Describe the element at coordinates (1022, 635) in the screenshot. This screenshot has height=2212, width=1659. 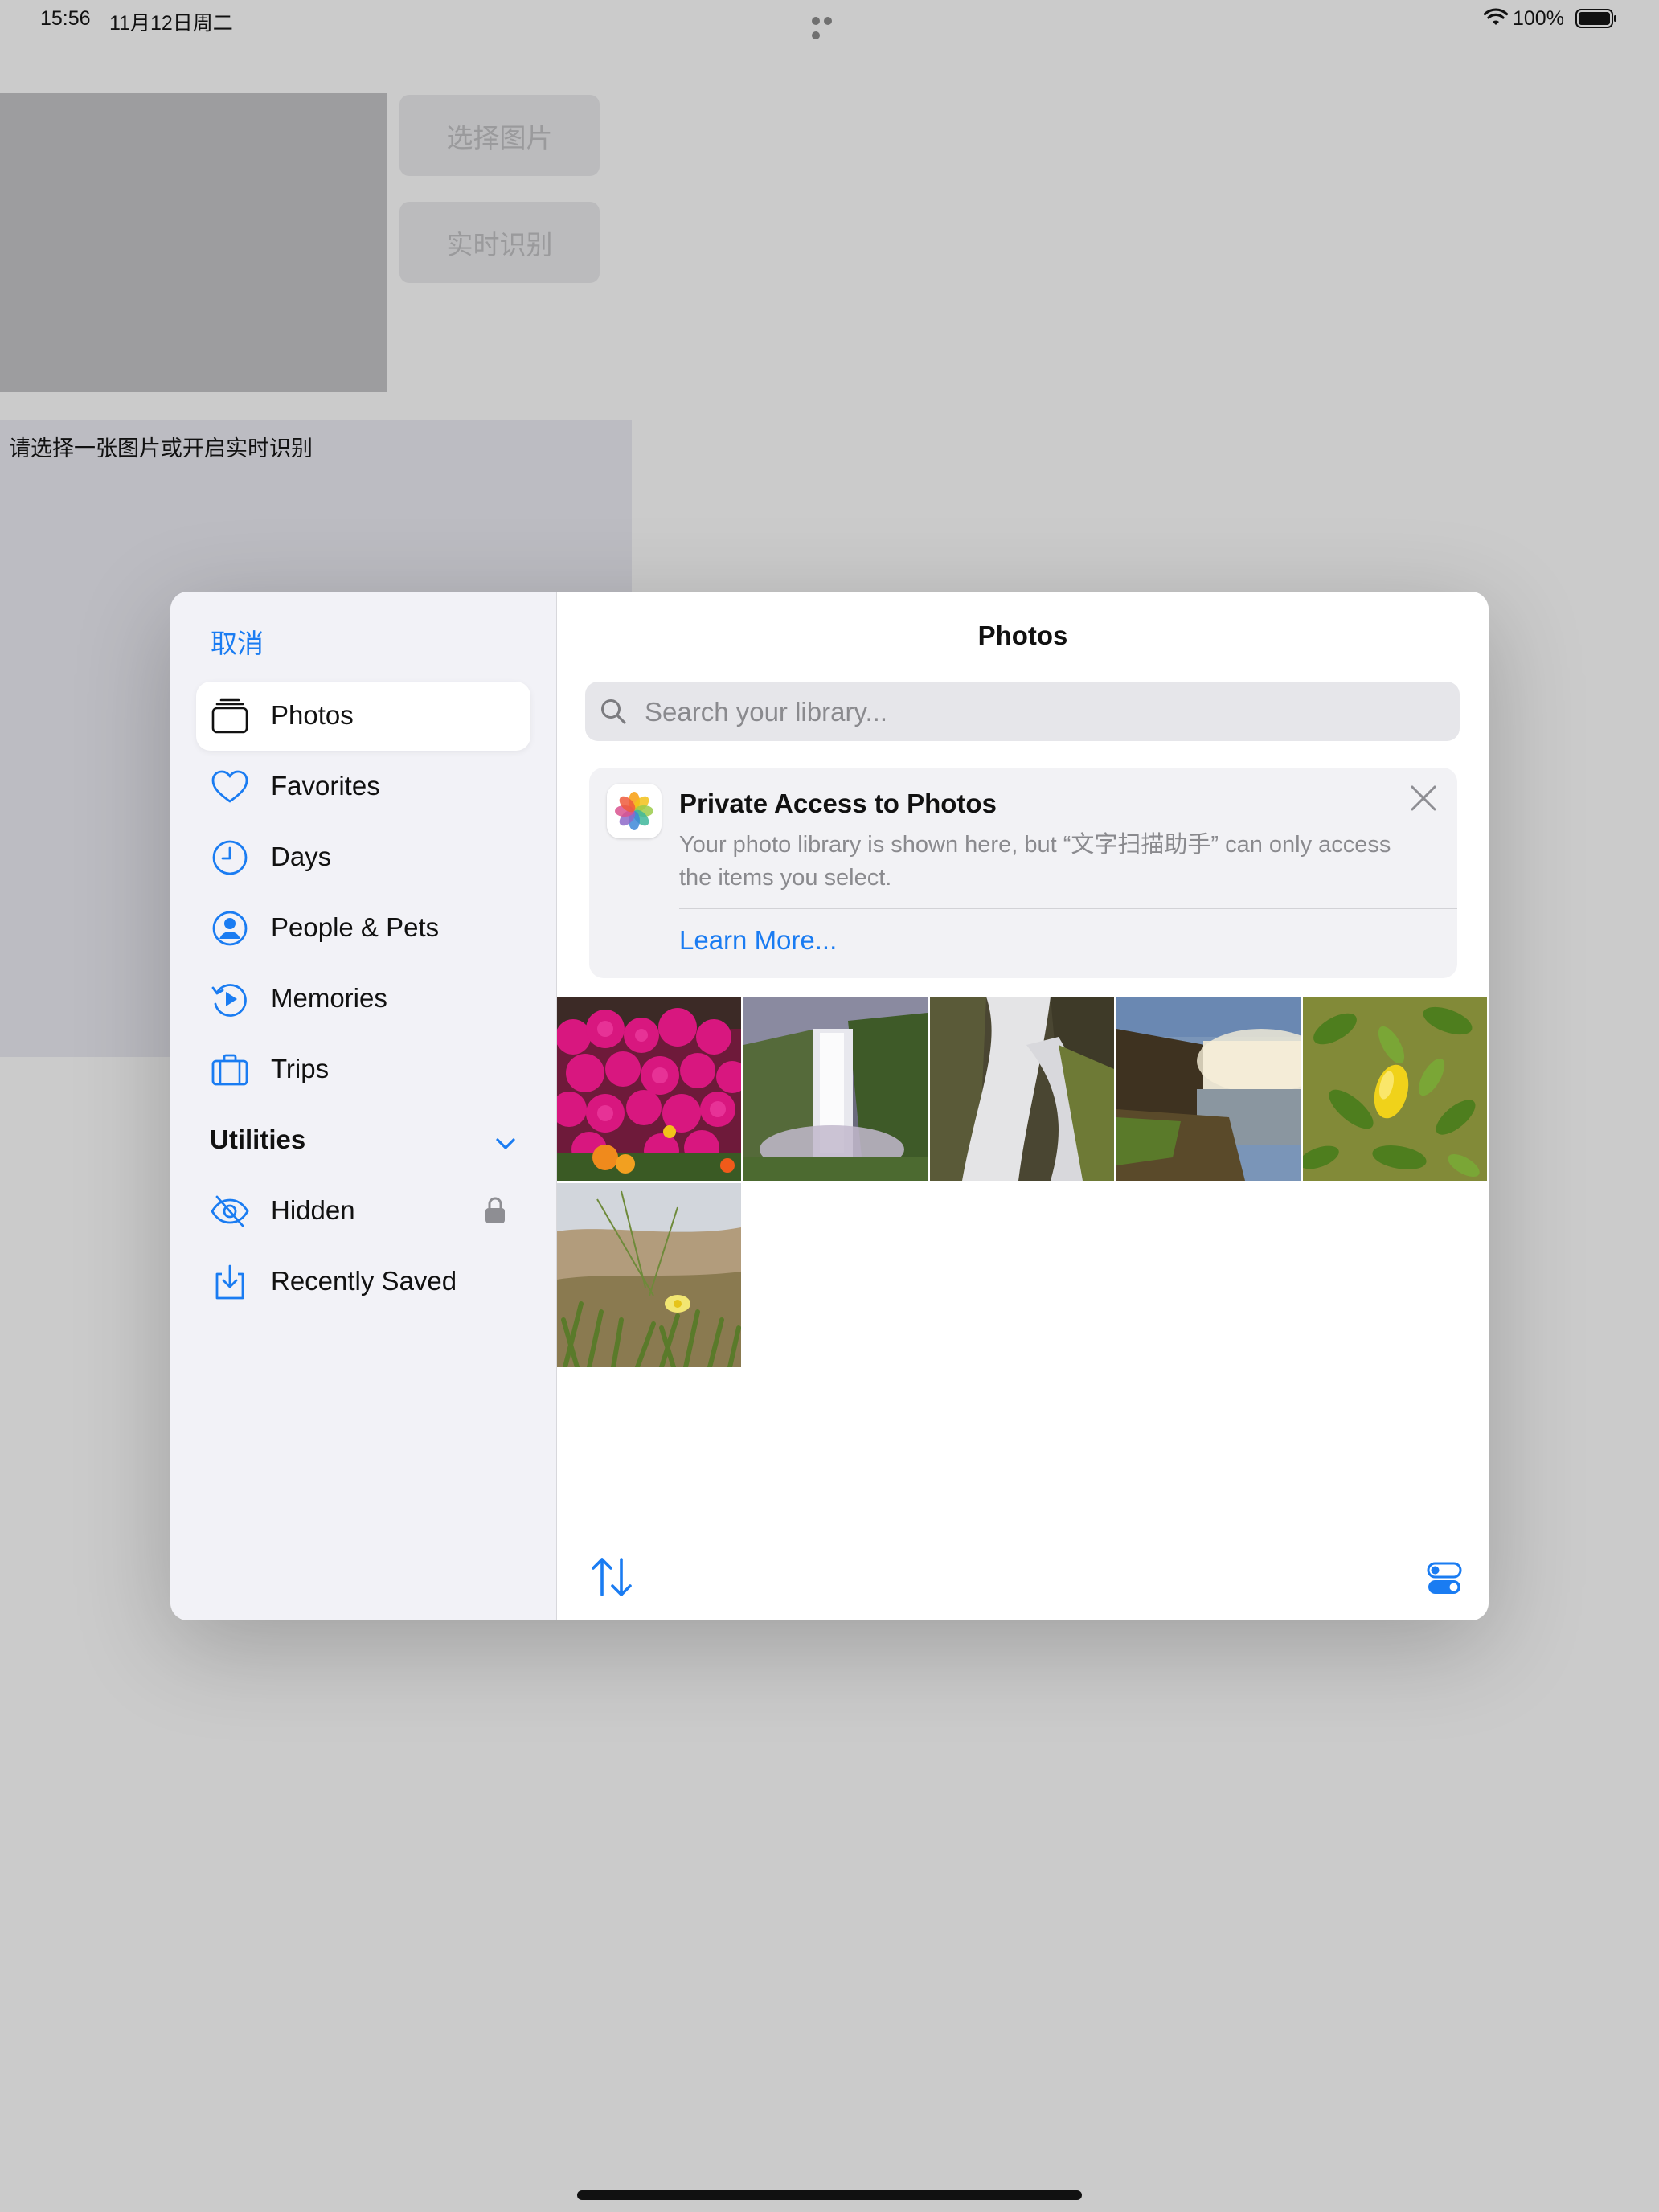
I see `page-title: Photos` at that location.